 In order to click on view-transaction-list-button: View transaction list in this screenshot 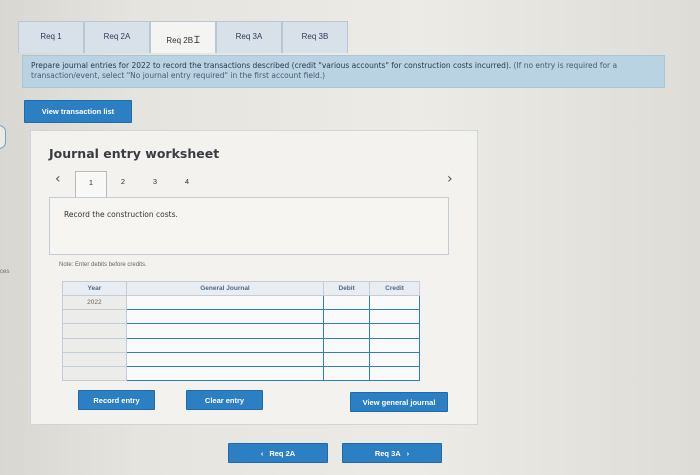, I will do `click(78, 111)`.